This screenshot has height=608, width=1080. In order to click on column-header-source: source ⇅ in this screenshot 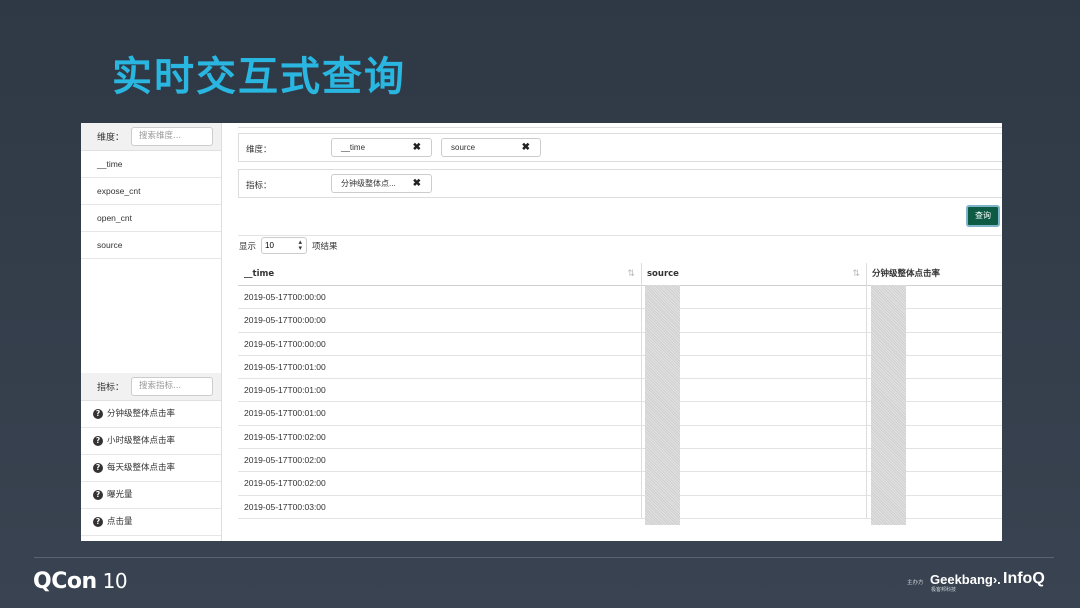, I will do `click(753, 274)`.